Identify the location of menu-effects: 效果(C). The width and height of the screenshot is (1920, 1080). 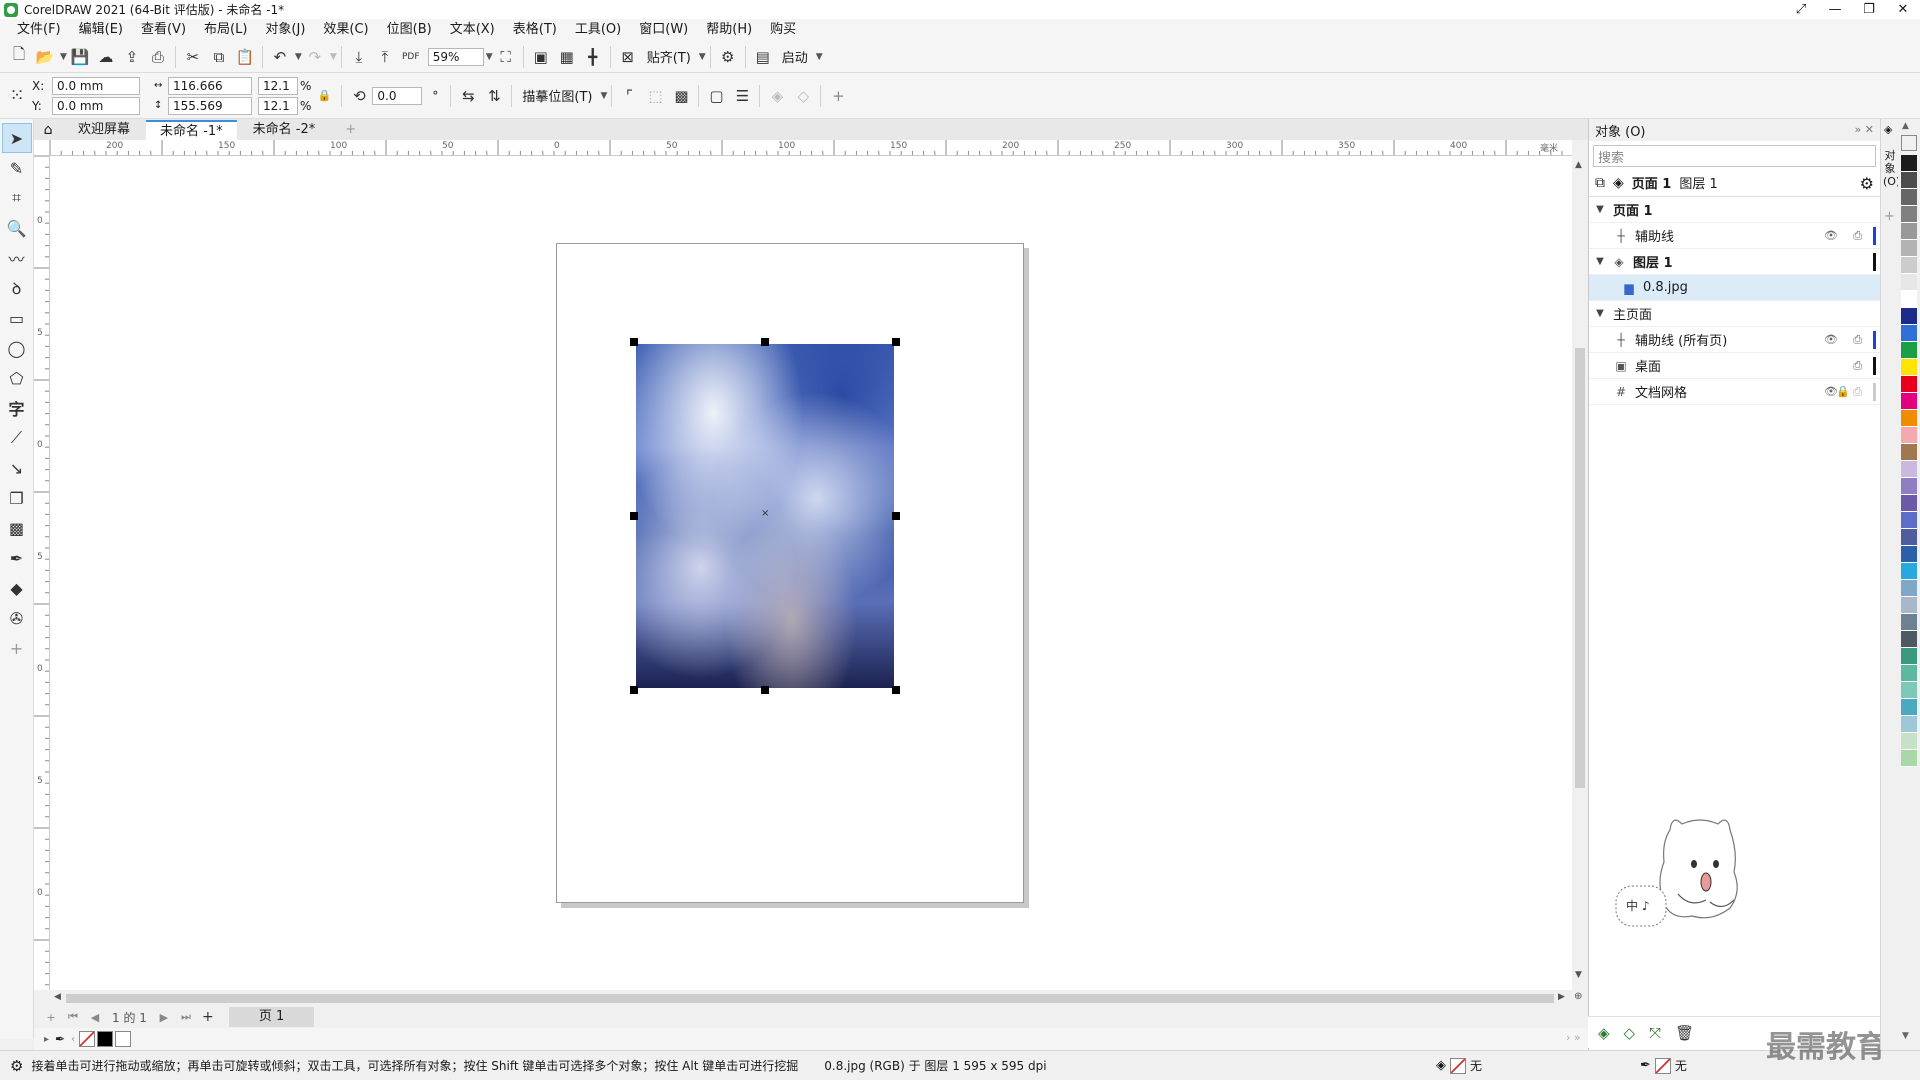
(345, 30).